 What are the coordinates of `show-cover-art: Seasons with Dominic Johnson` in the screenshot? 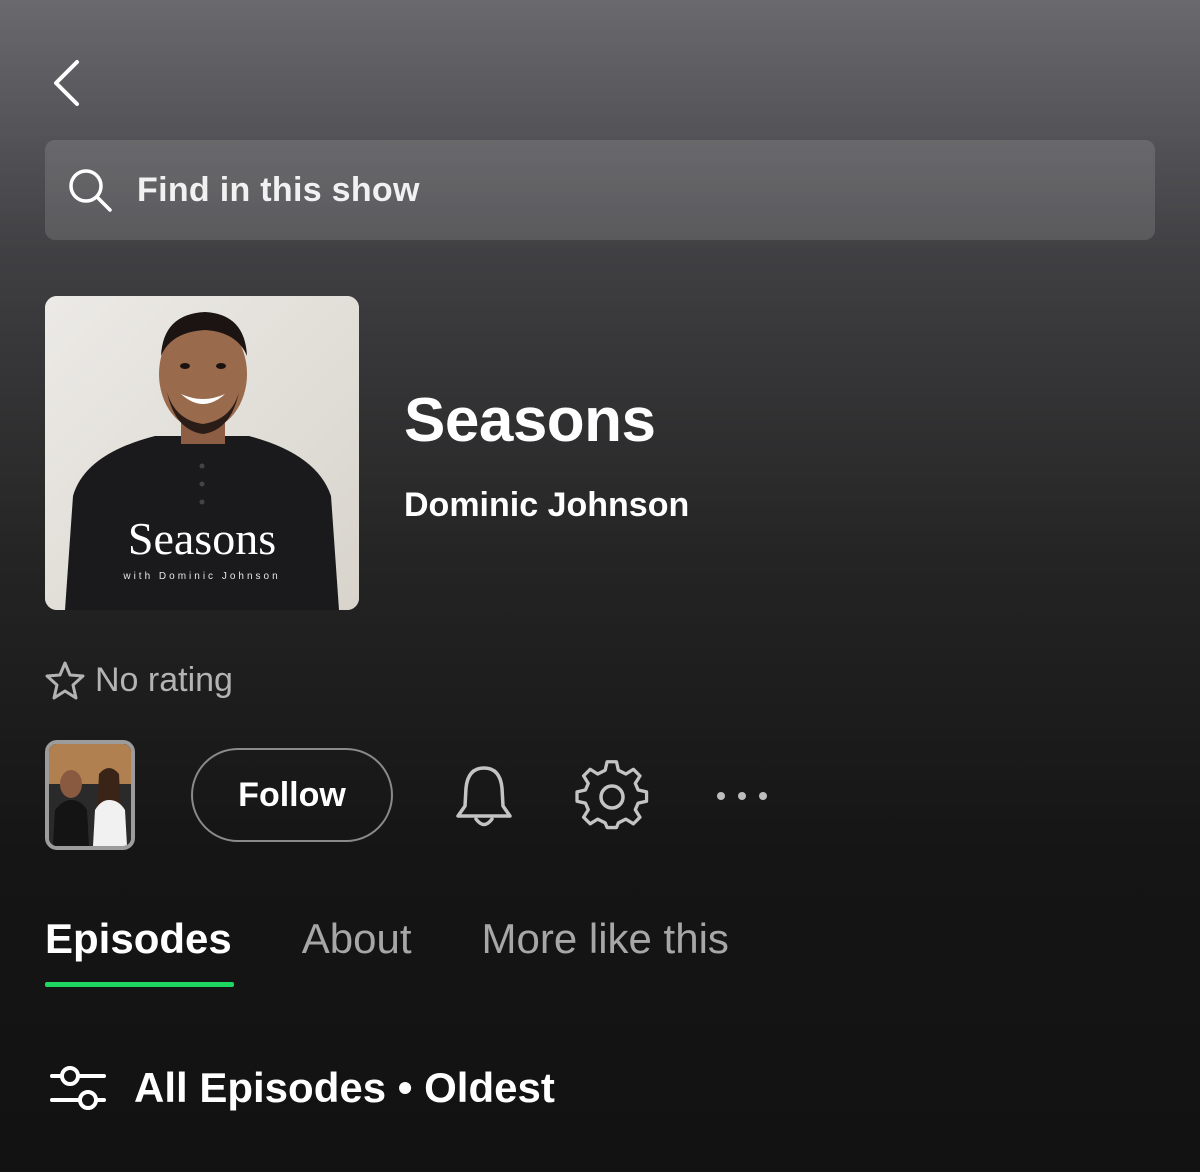 It's located at (202, 453).